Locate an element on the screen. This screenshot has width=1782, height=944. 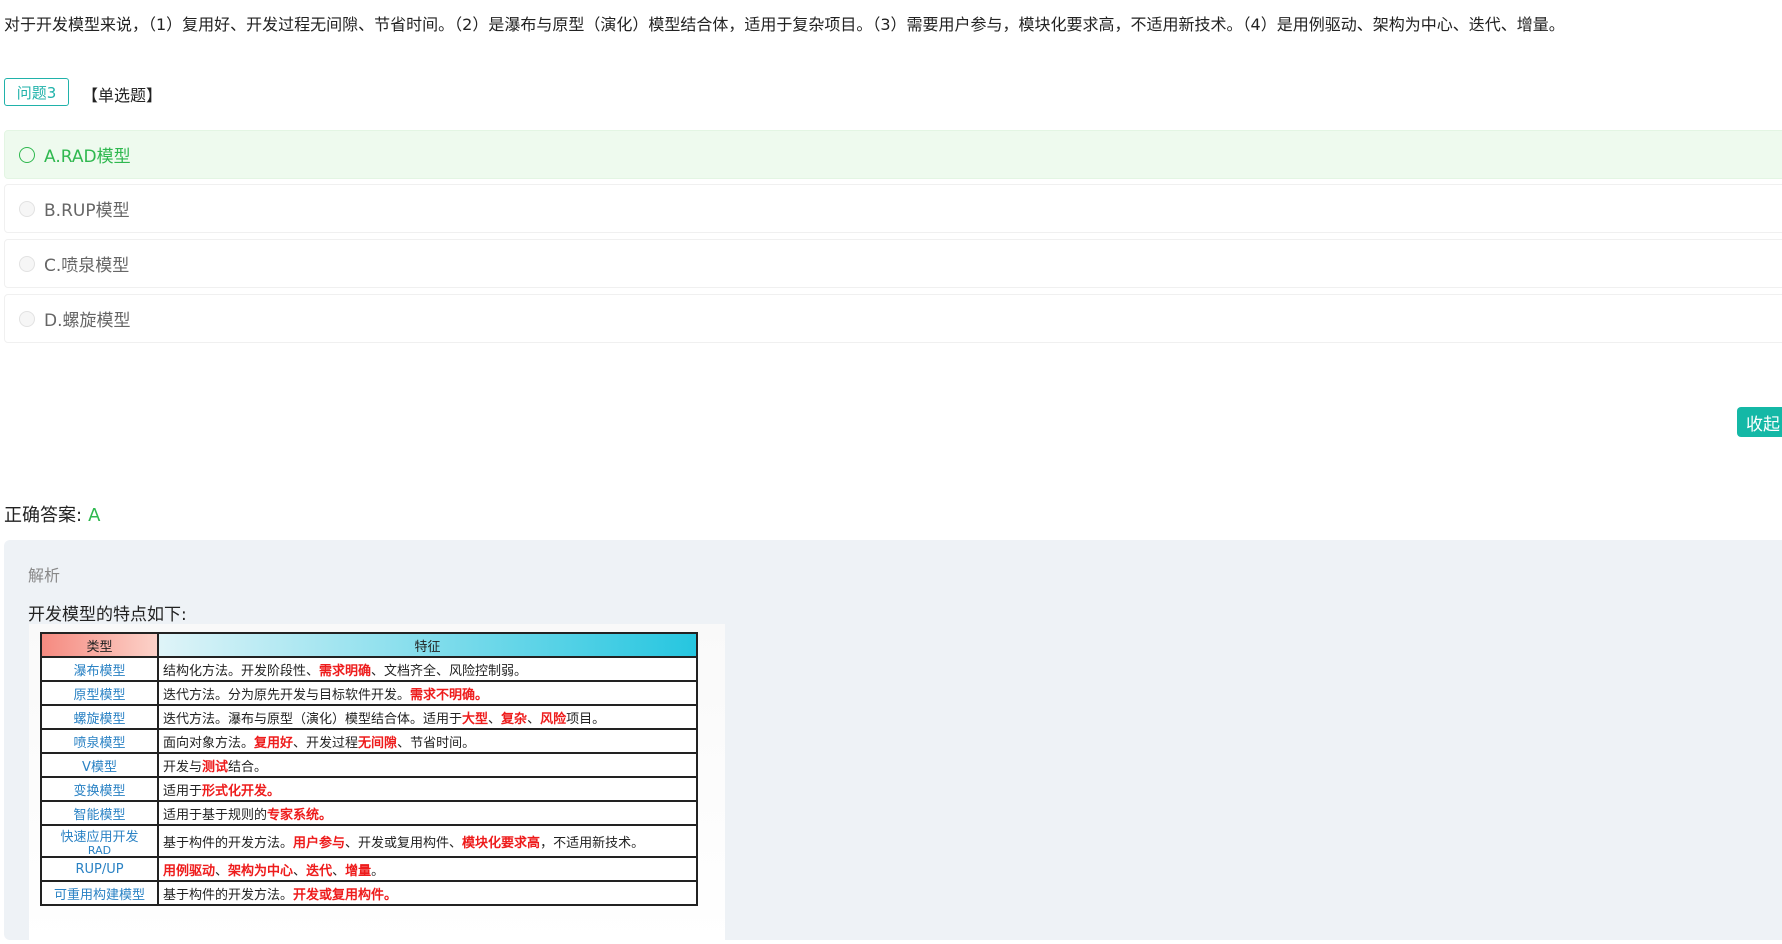
model-feature-cell: 适用于形式化开发。 is located at coordinates (427, 789).